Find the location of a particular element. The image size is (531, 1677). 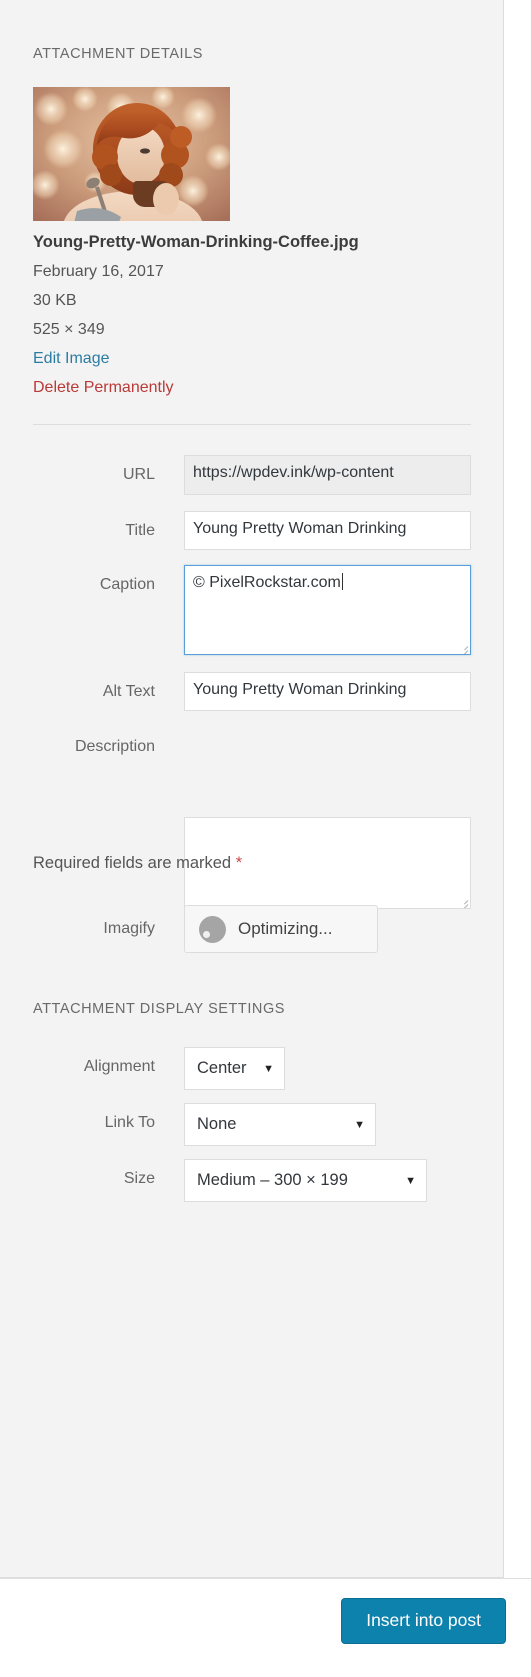

size-label: Size is located at coordinates (139, 1178).